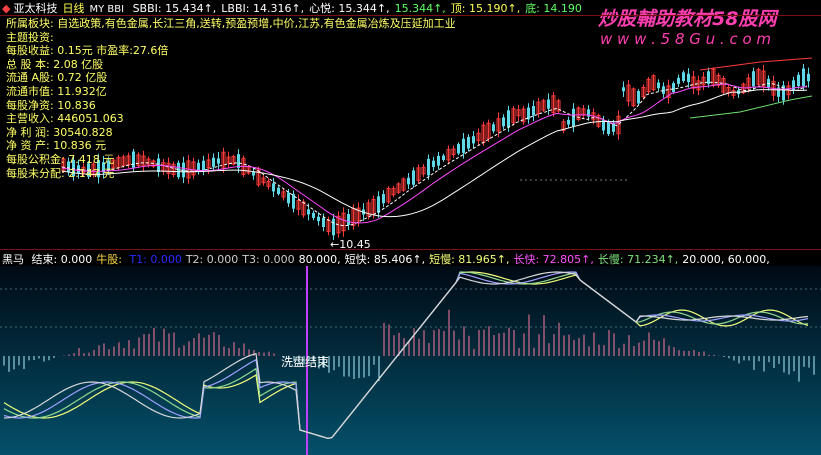 This screenshot has width=821, height=455. Describe the element at coordinates (60, 159) in the screenshot. I see `info-line: 每股公积金: 7.418 元` at that location.